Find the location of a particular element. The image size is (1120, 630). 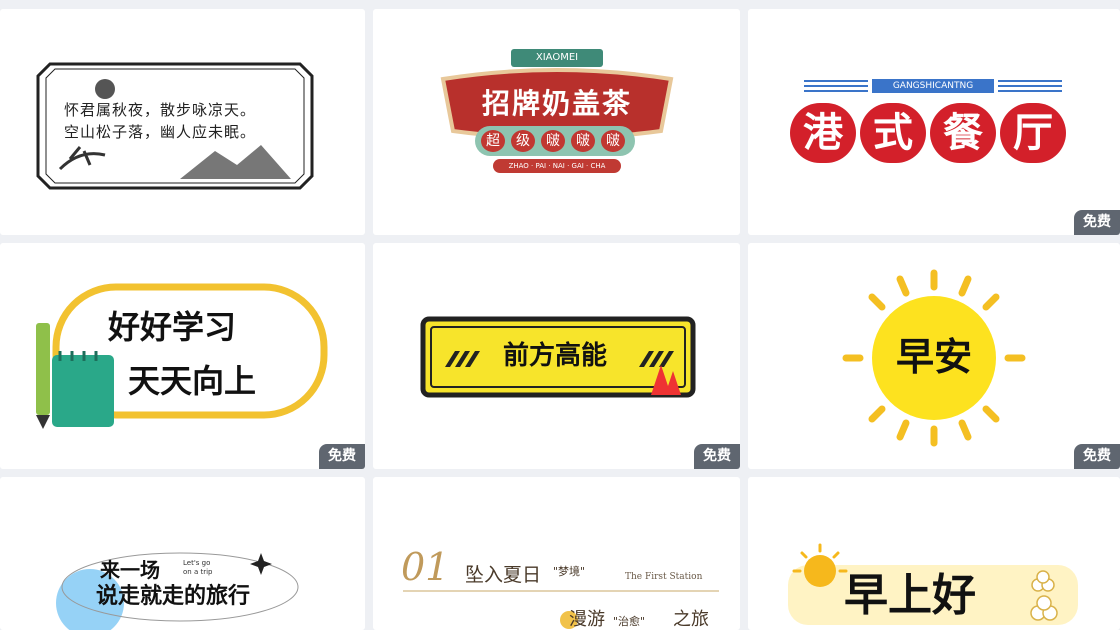

sparkle-icon is located at coordinates (261, 564).